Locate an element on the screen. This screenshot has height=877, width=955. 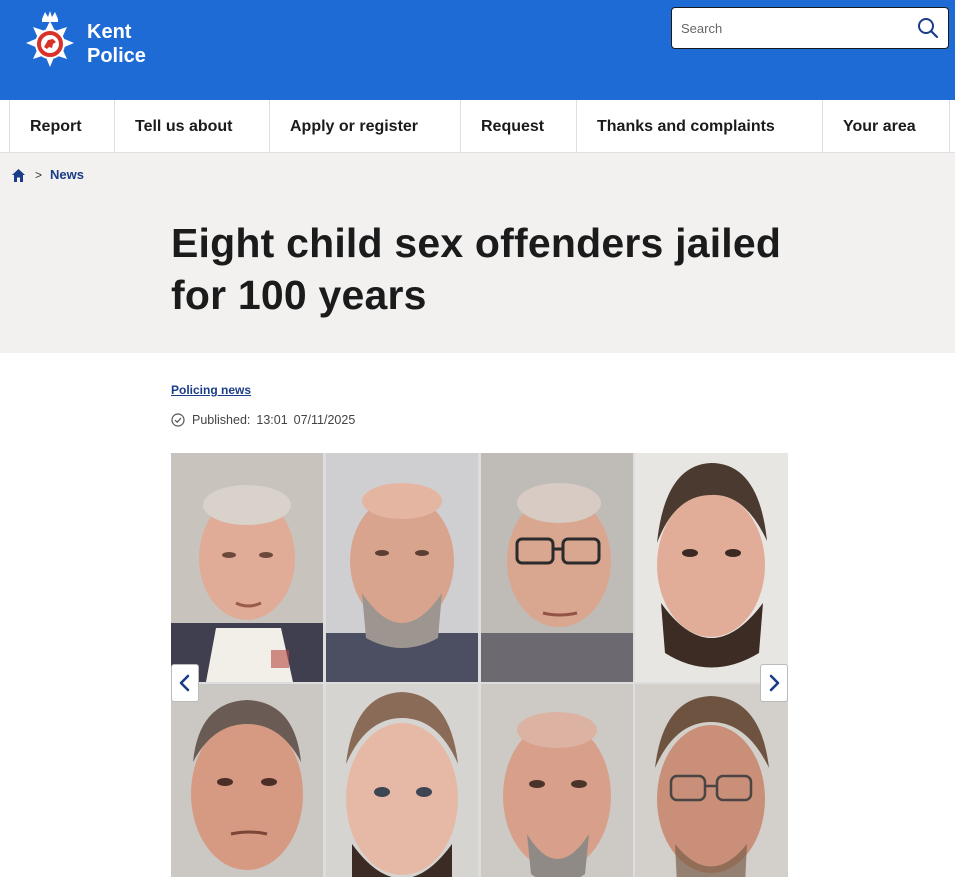
published-date: 07/11/2025 is located at coordinates (324, 420).